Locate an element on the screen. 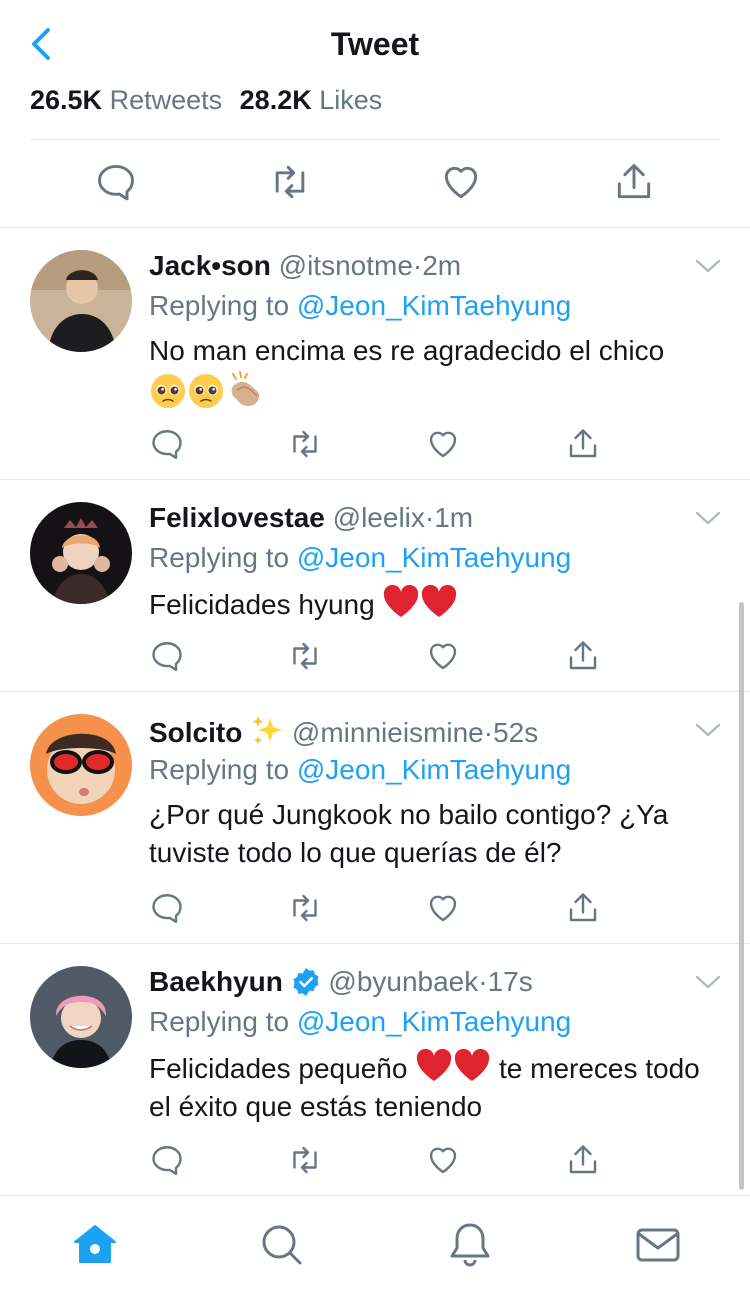 This screenshot has height=1294, width=750. username: @leelix is located at coordinates (379, 517).